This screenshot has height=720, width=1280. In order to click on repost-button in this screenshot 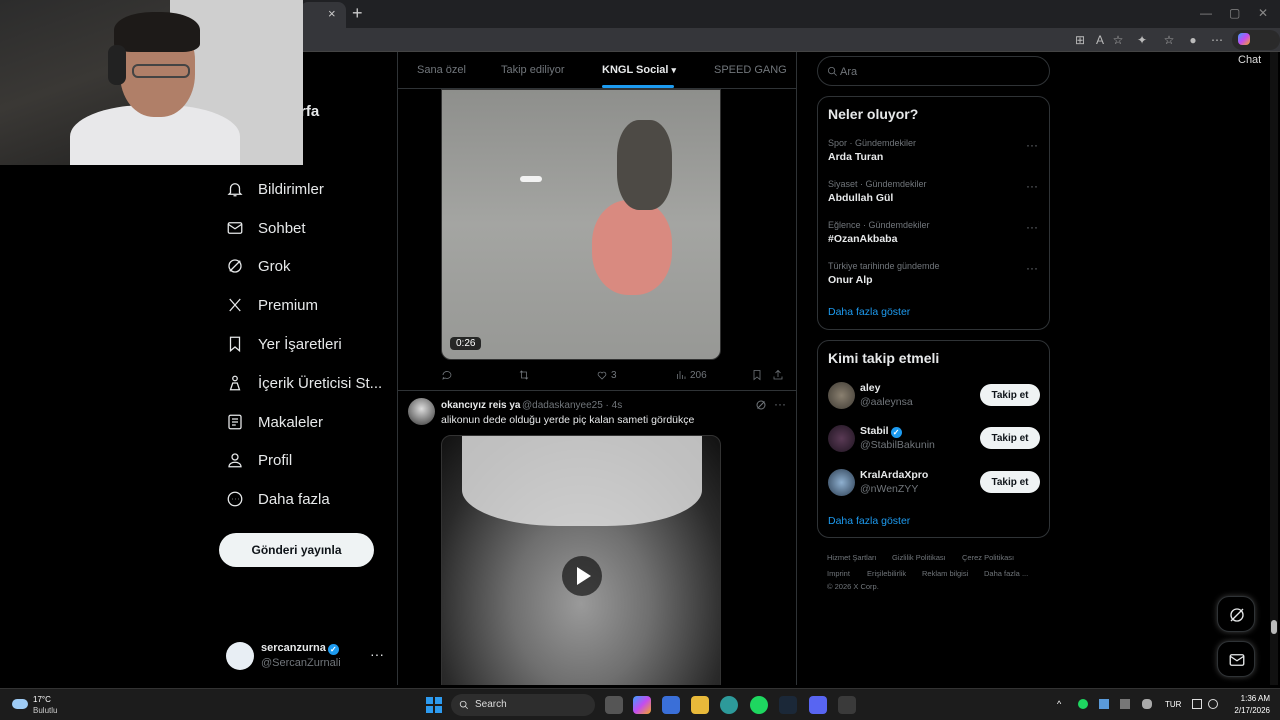, I will do `click(525, 375)`.